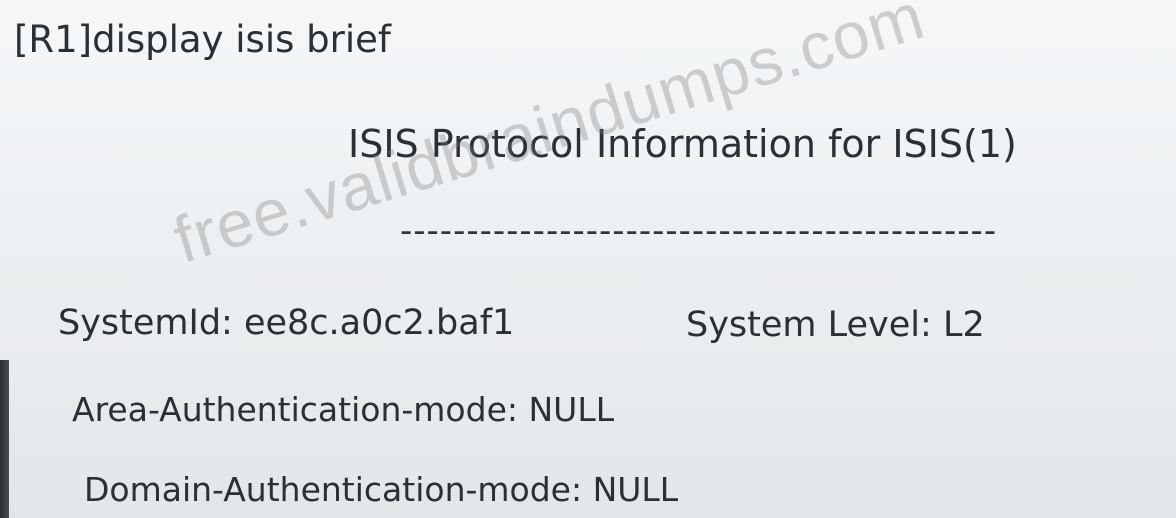  What do you see at coordinates (381, 489) in the screenshot?
I see `domain-authentication-mode: Domain-Authentication-mode: NULL` at bounding box center [381, 489].